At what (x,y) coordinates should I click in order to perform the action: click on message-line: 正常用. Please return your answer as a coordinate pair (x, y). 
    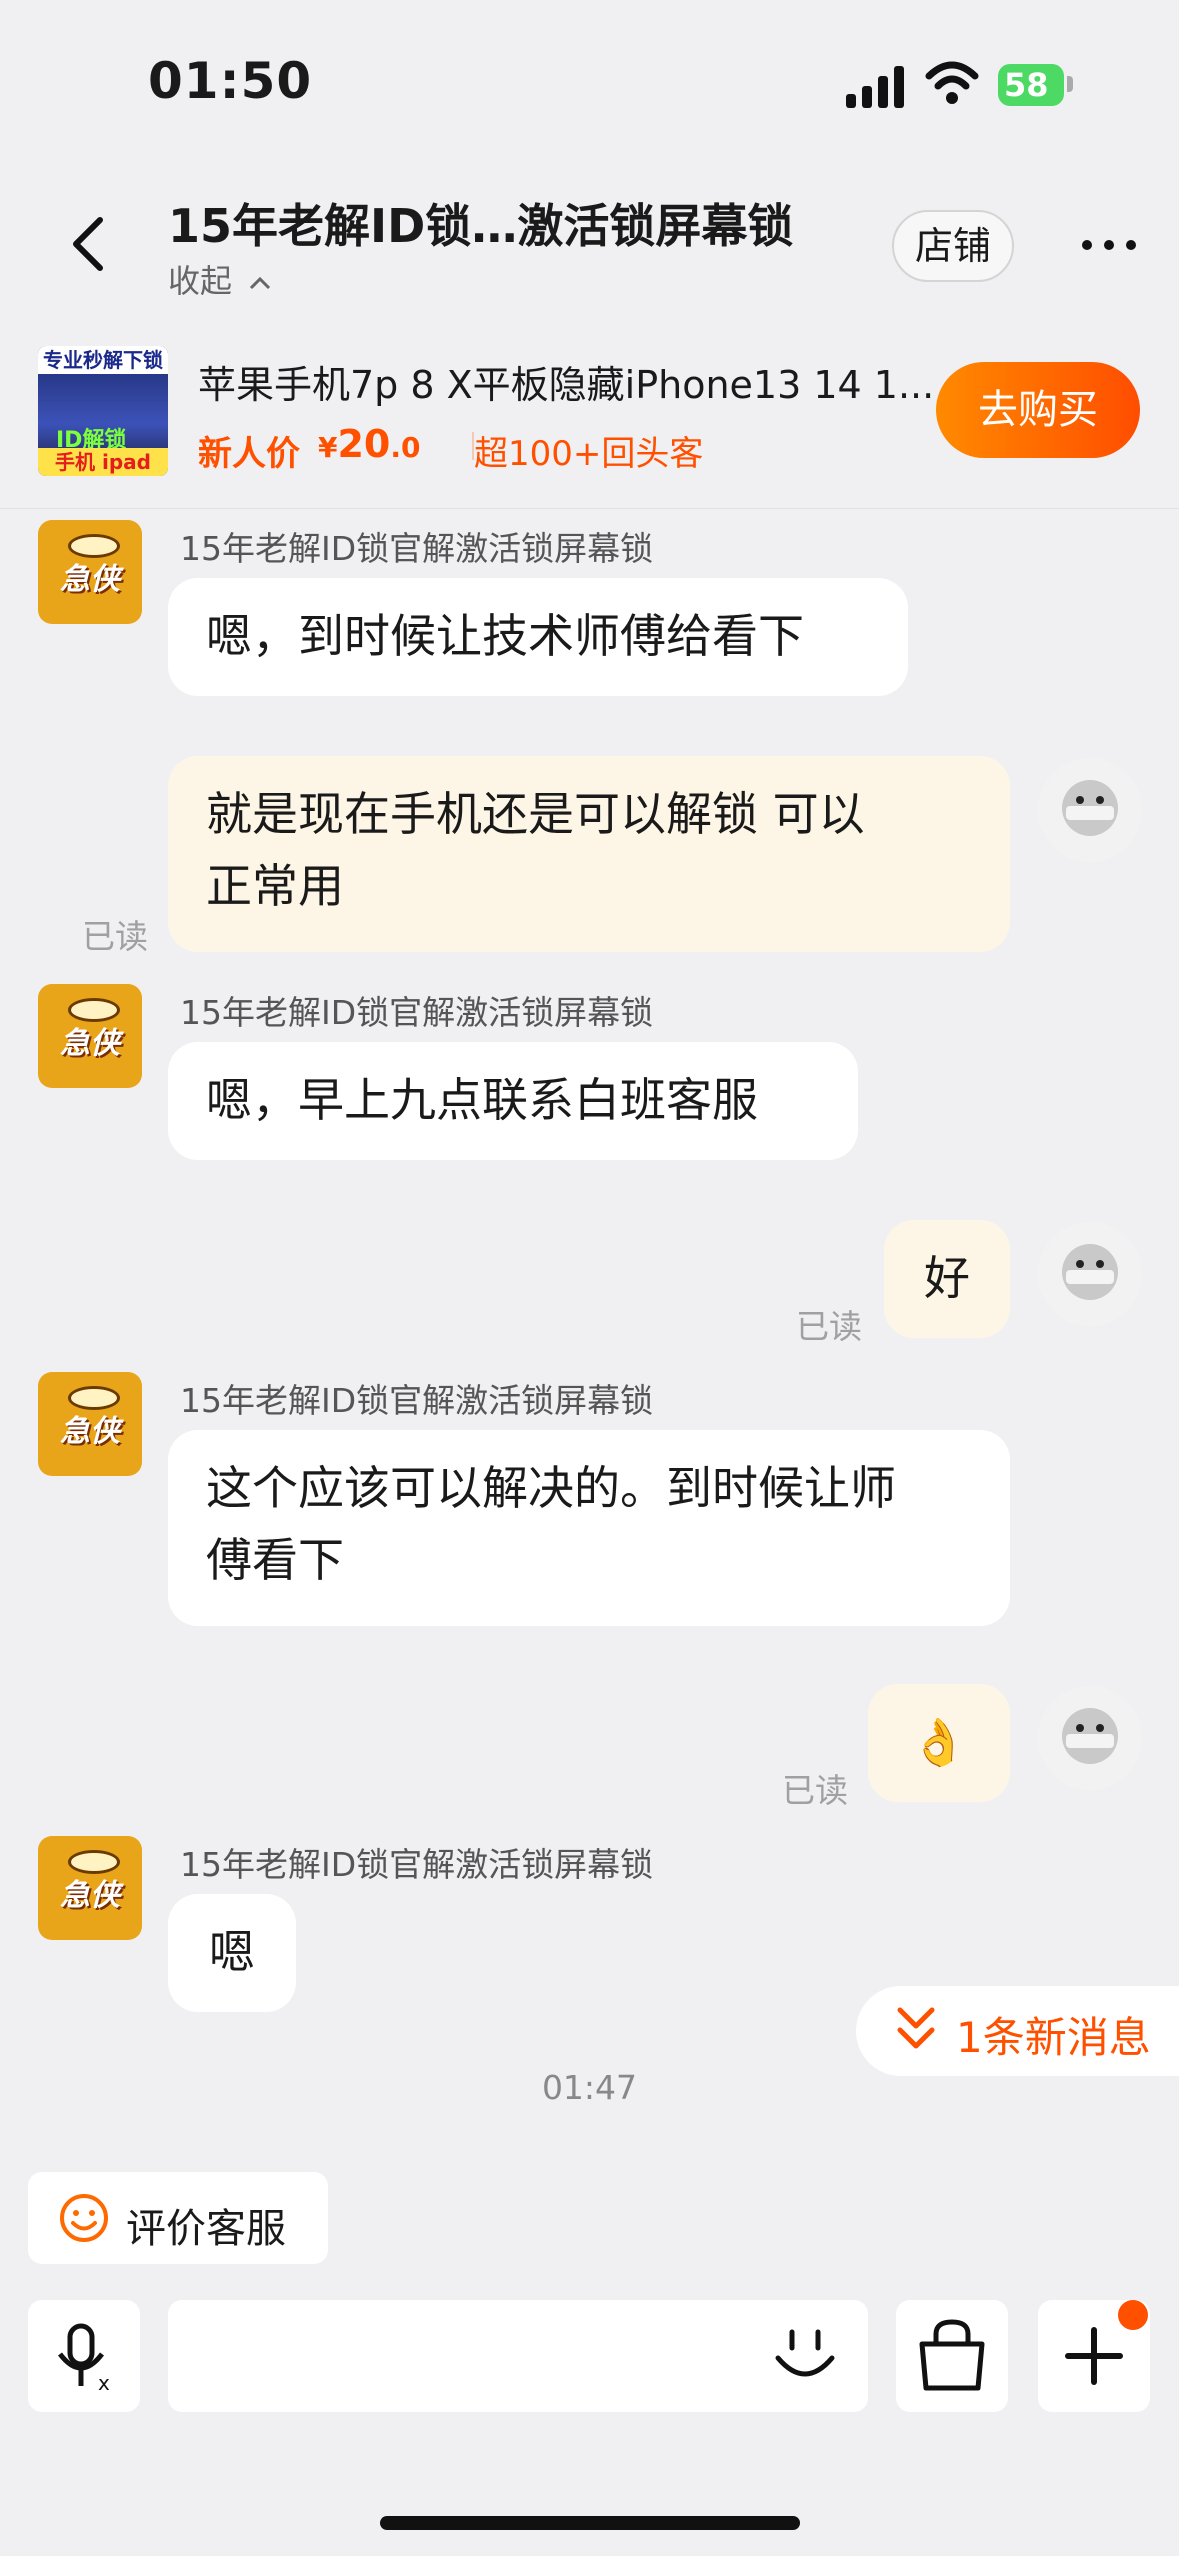
    Looking at the image, I should click on (275, 886).